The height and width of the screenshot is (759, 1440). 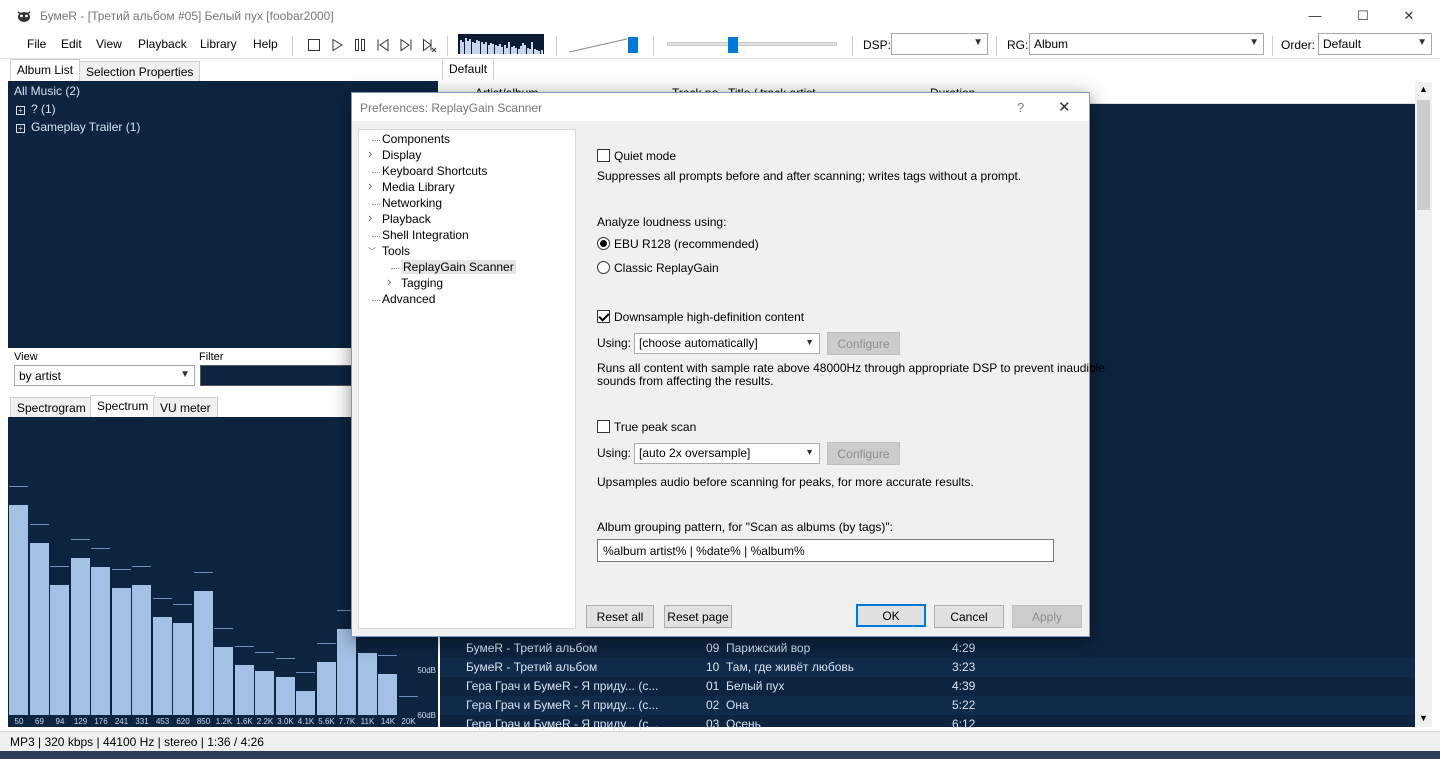 What do you see at coordinates (877, 45) in the screenshot?
I see `dsp-label: DSP:` at bounding box center [877, 45].